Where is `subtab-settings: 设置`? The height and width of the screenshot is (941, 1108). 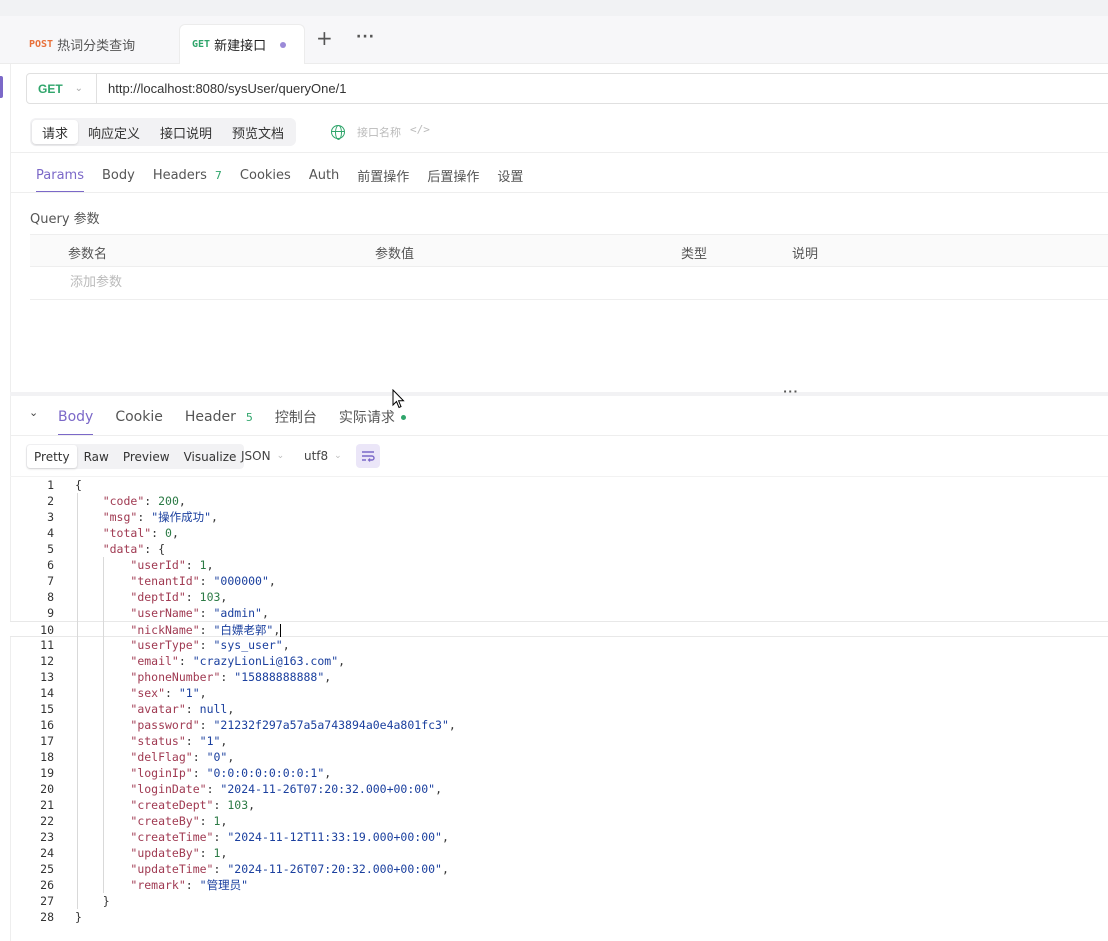 subtab-settings: 设置 is located at coordinates (510, 175).